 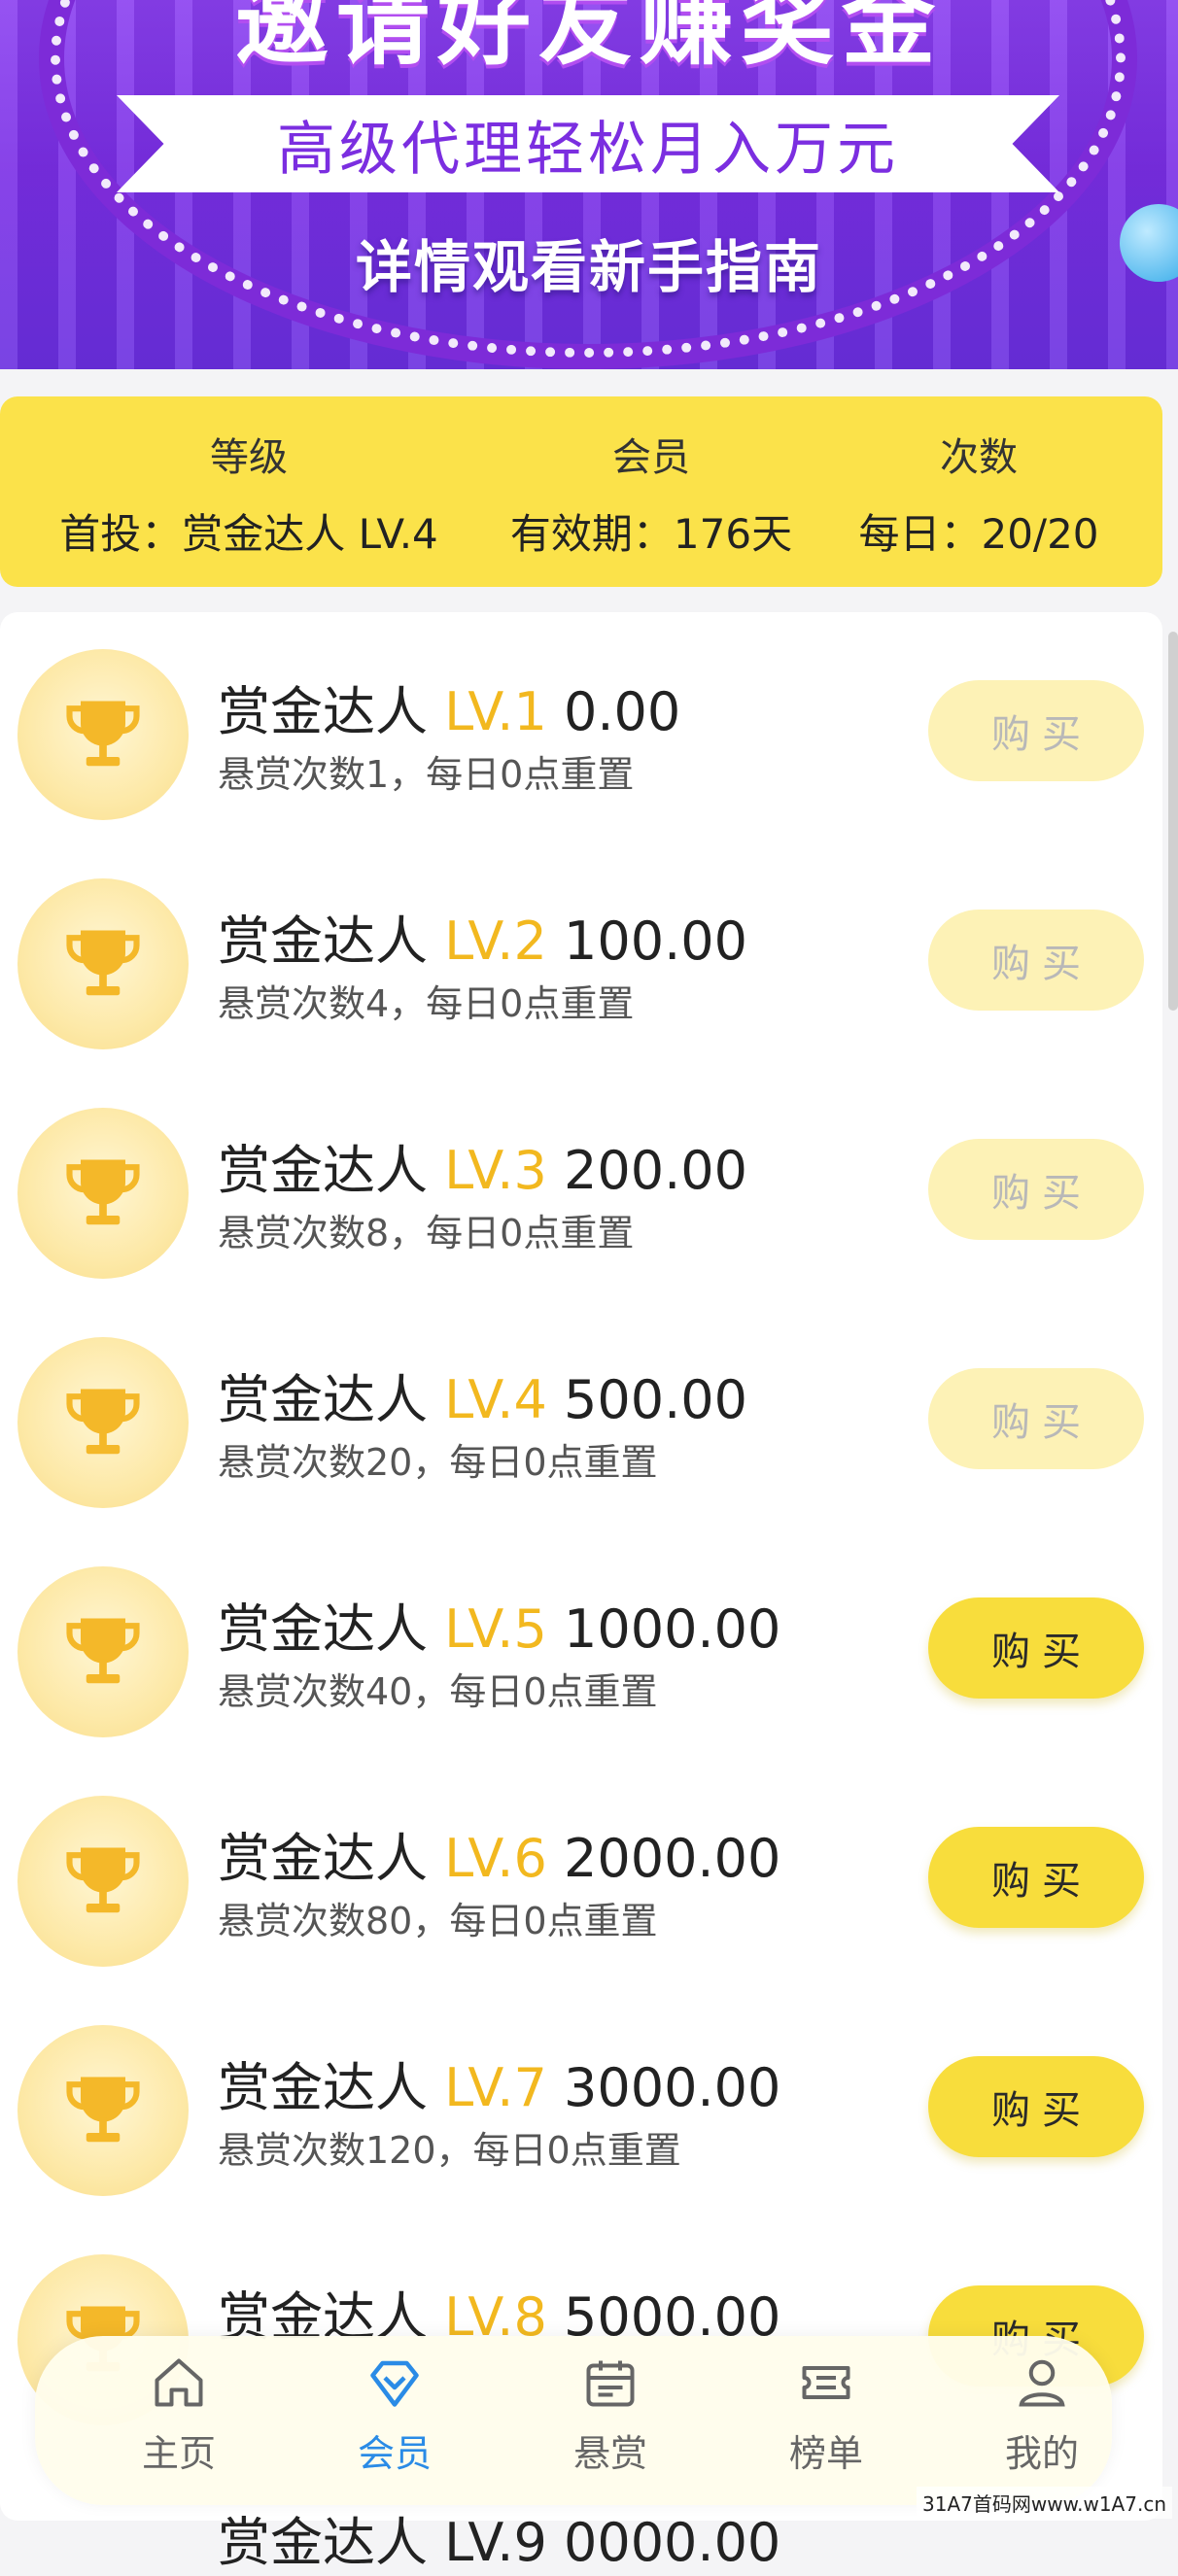 What do you see at coordinates (1041, 2453) in the screenshot?
I see `nav-label-mine: 我的` at bounding box center [1041, 2453].